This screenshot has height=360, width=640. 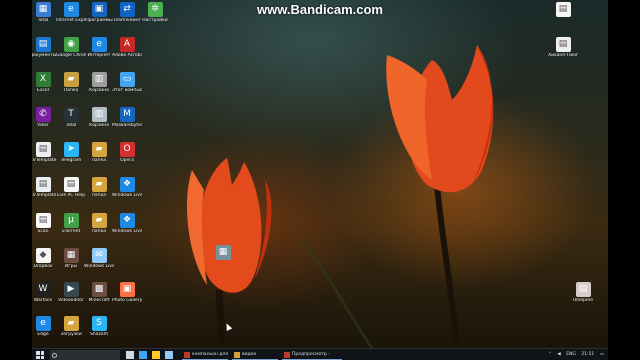 What do you see at coordinates (223, 253) in the screenshot?
I see `desktop-icon: ▦` at bounding box center [223, 253].